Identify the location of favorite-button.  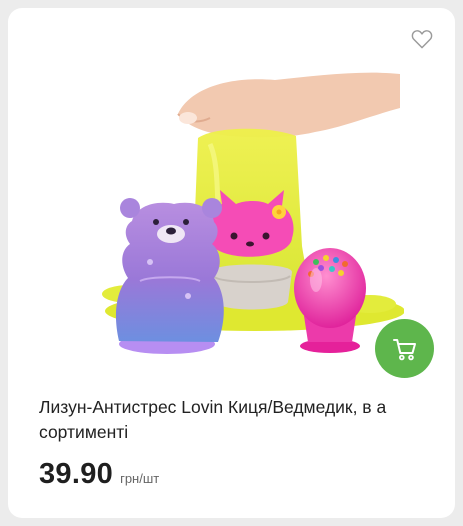
(422, 39).